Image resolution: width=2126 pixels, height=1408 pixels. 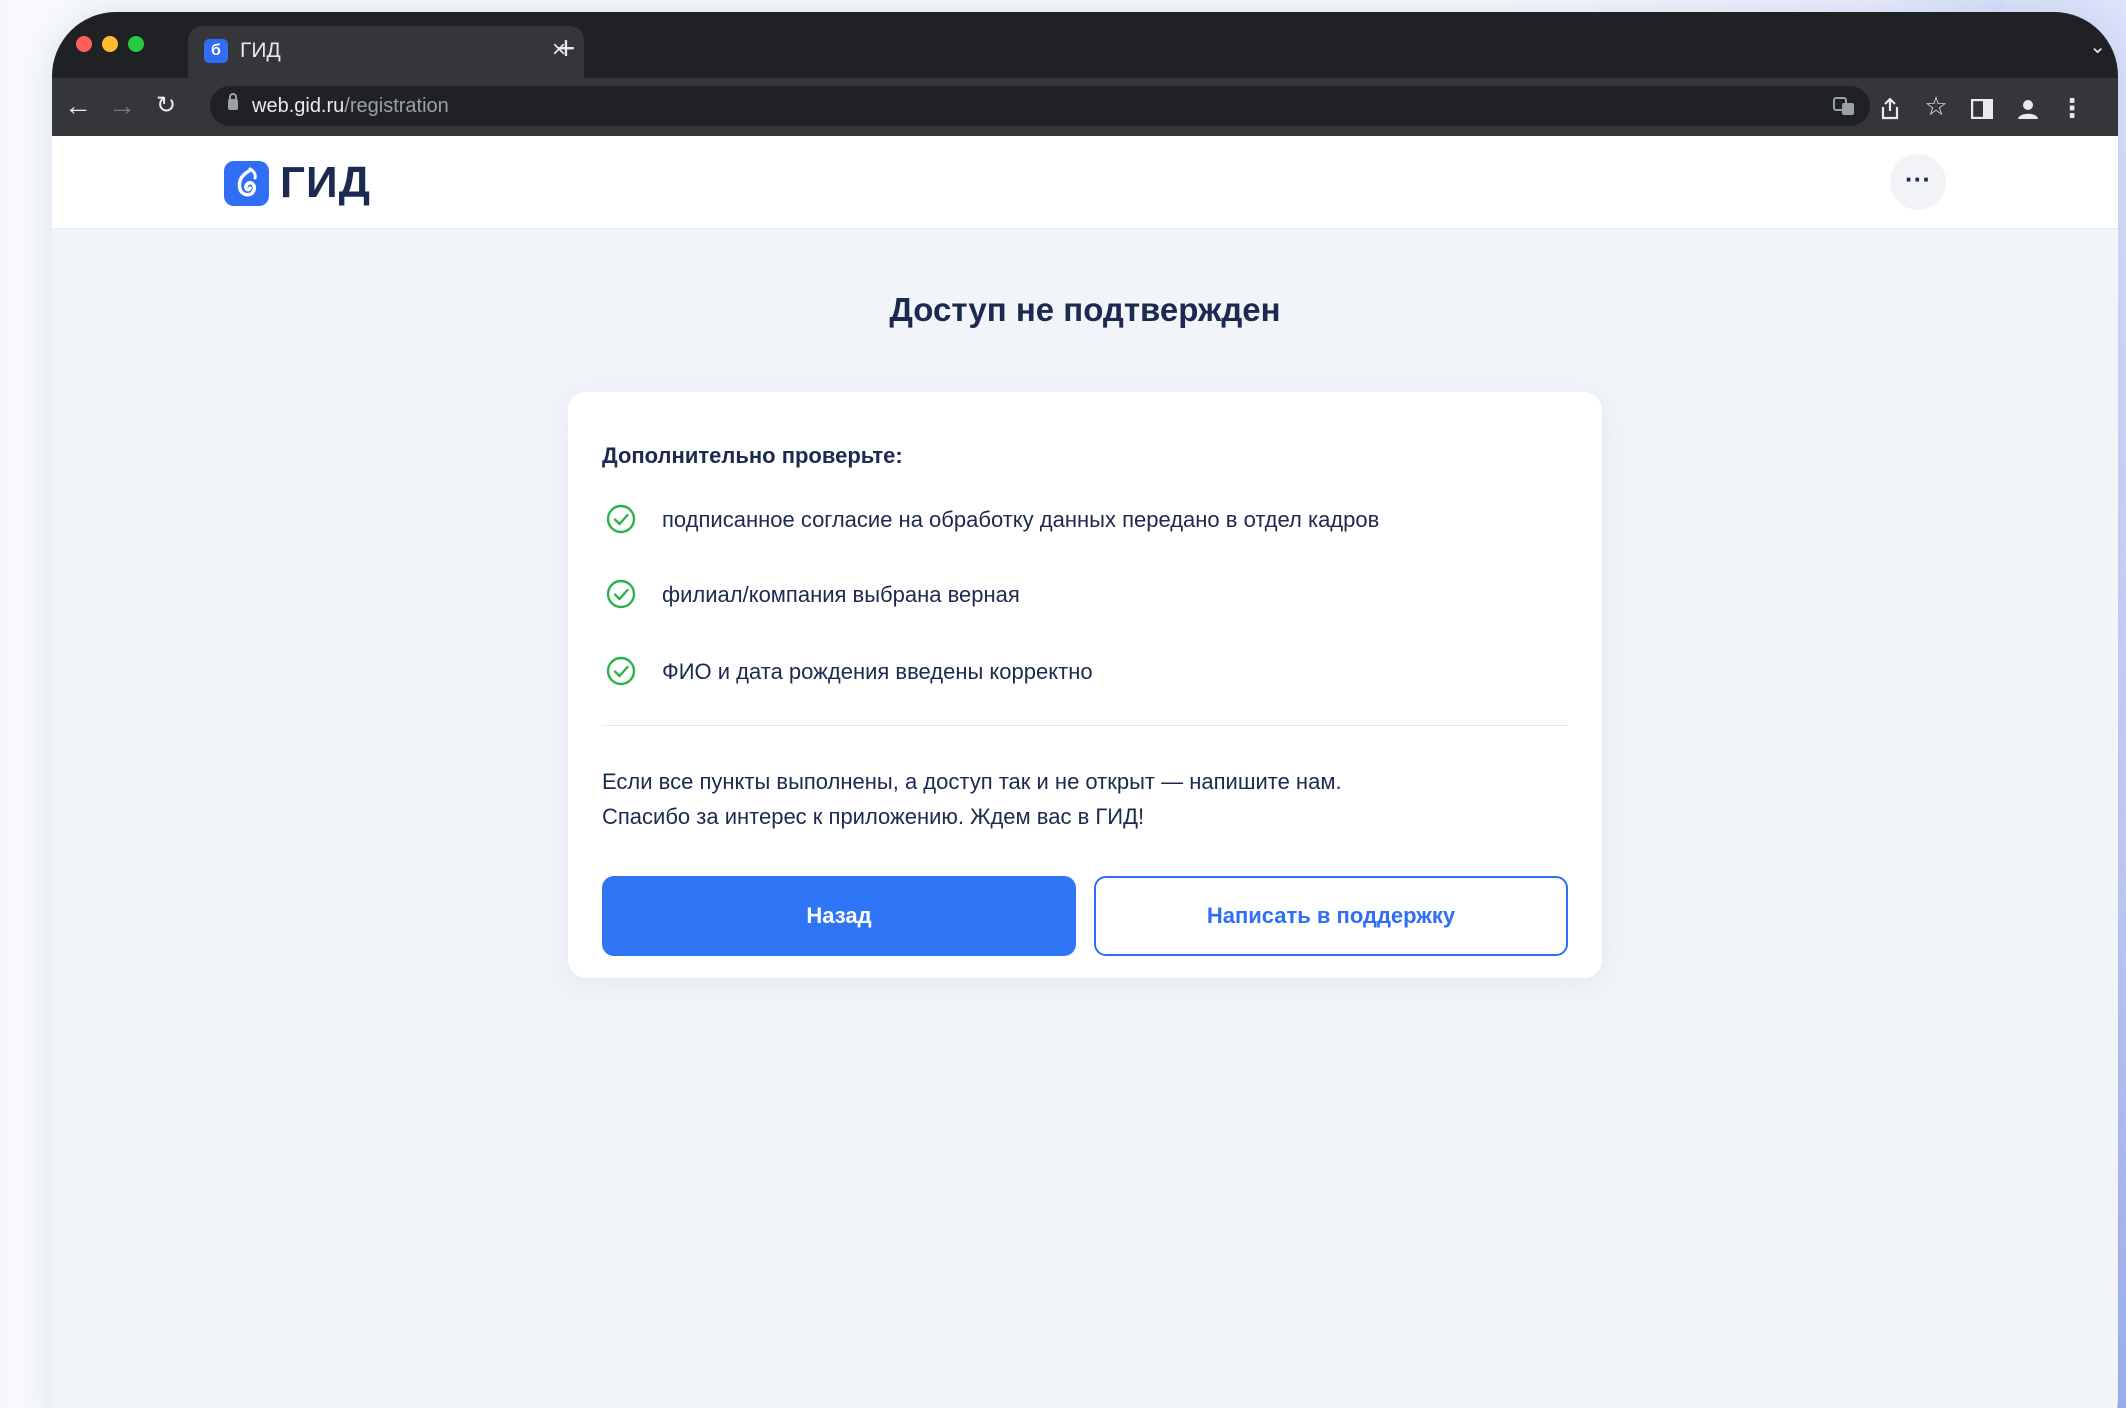 What do you see at coordinates (122, 106) in the screenshot?
I see `forward-arrow-icon: →` at bounding box center [122, 106].